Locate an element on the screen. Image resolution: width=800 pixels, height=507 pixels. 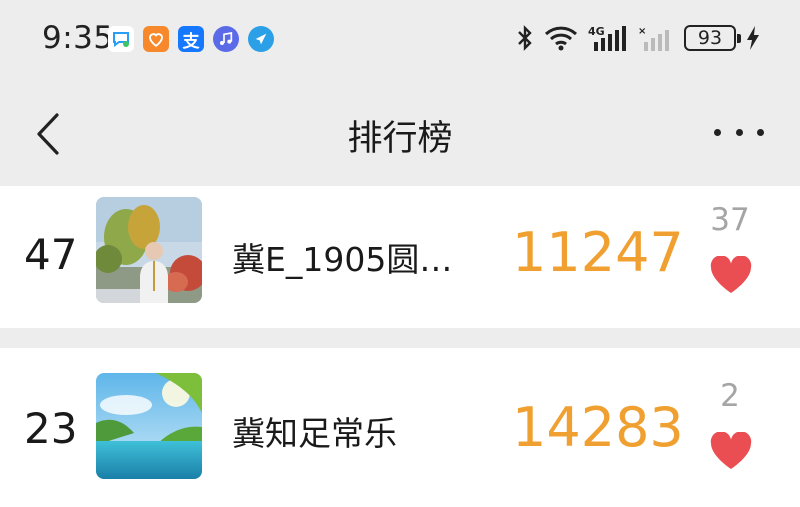
heart-app-icon is located at coordinates (156, 39).